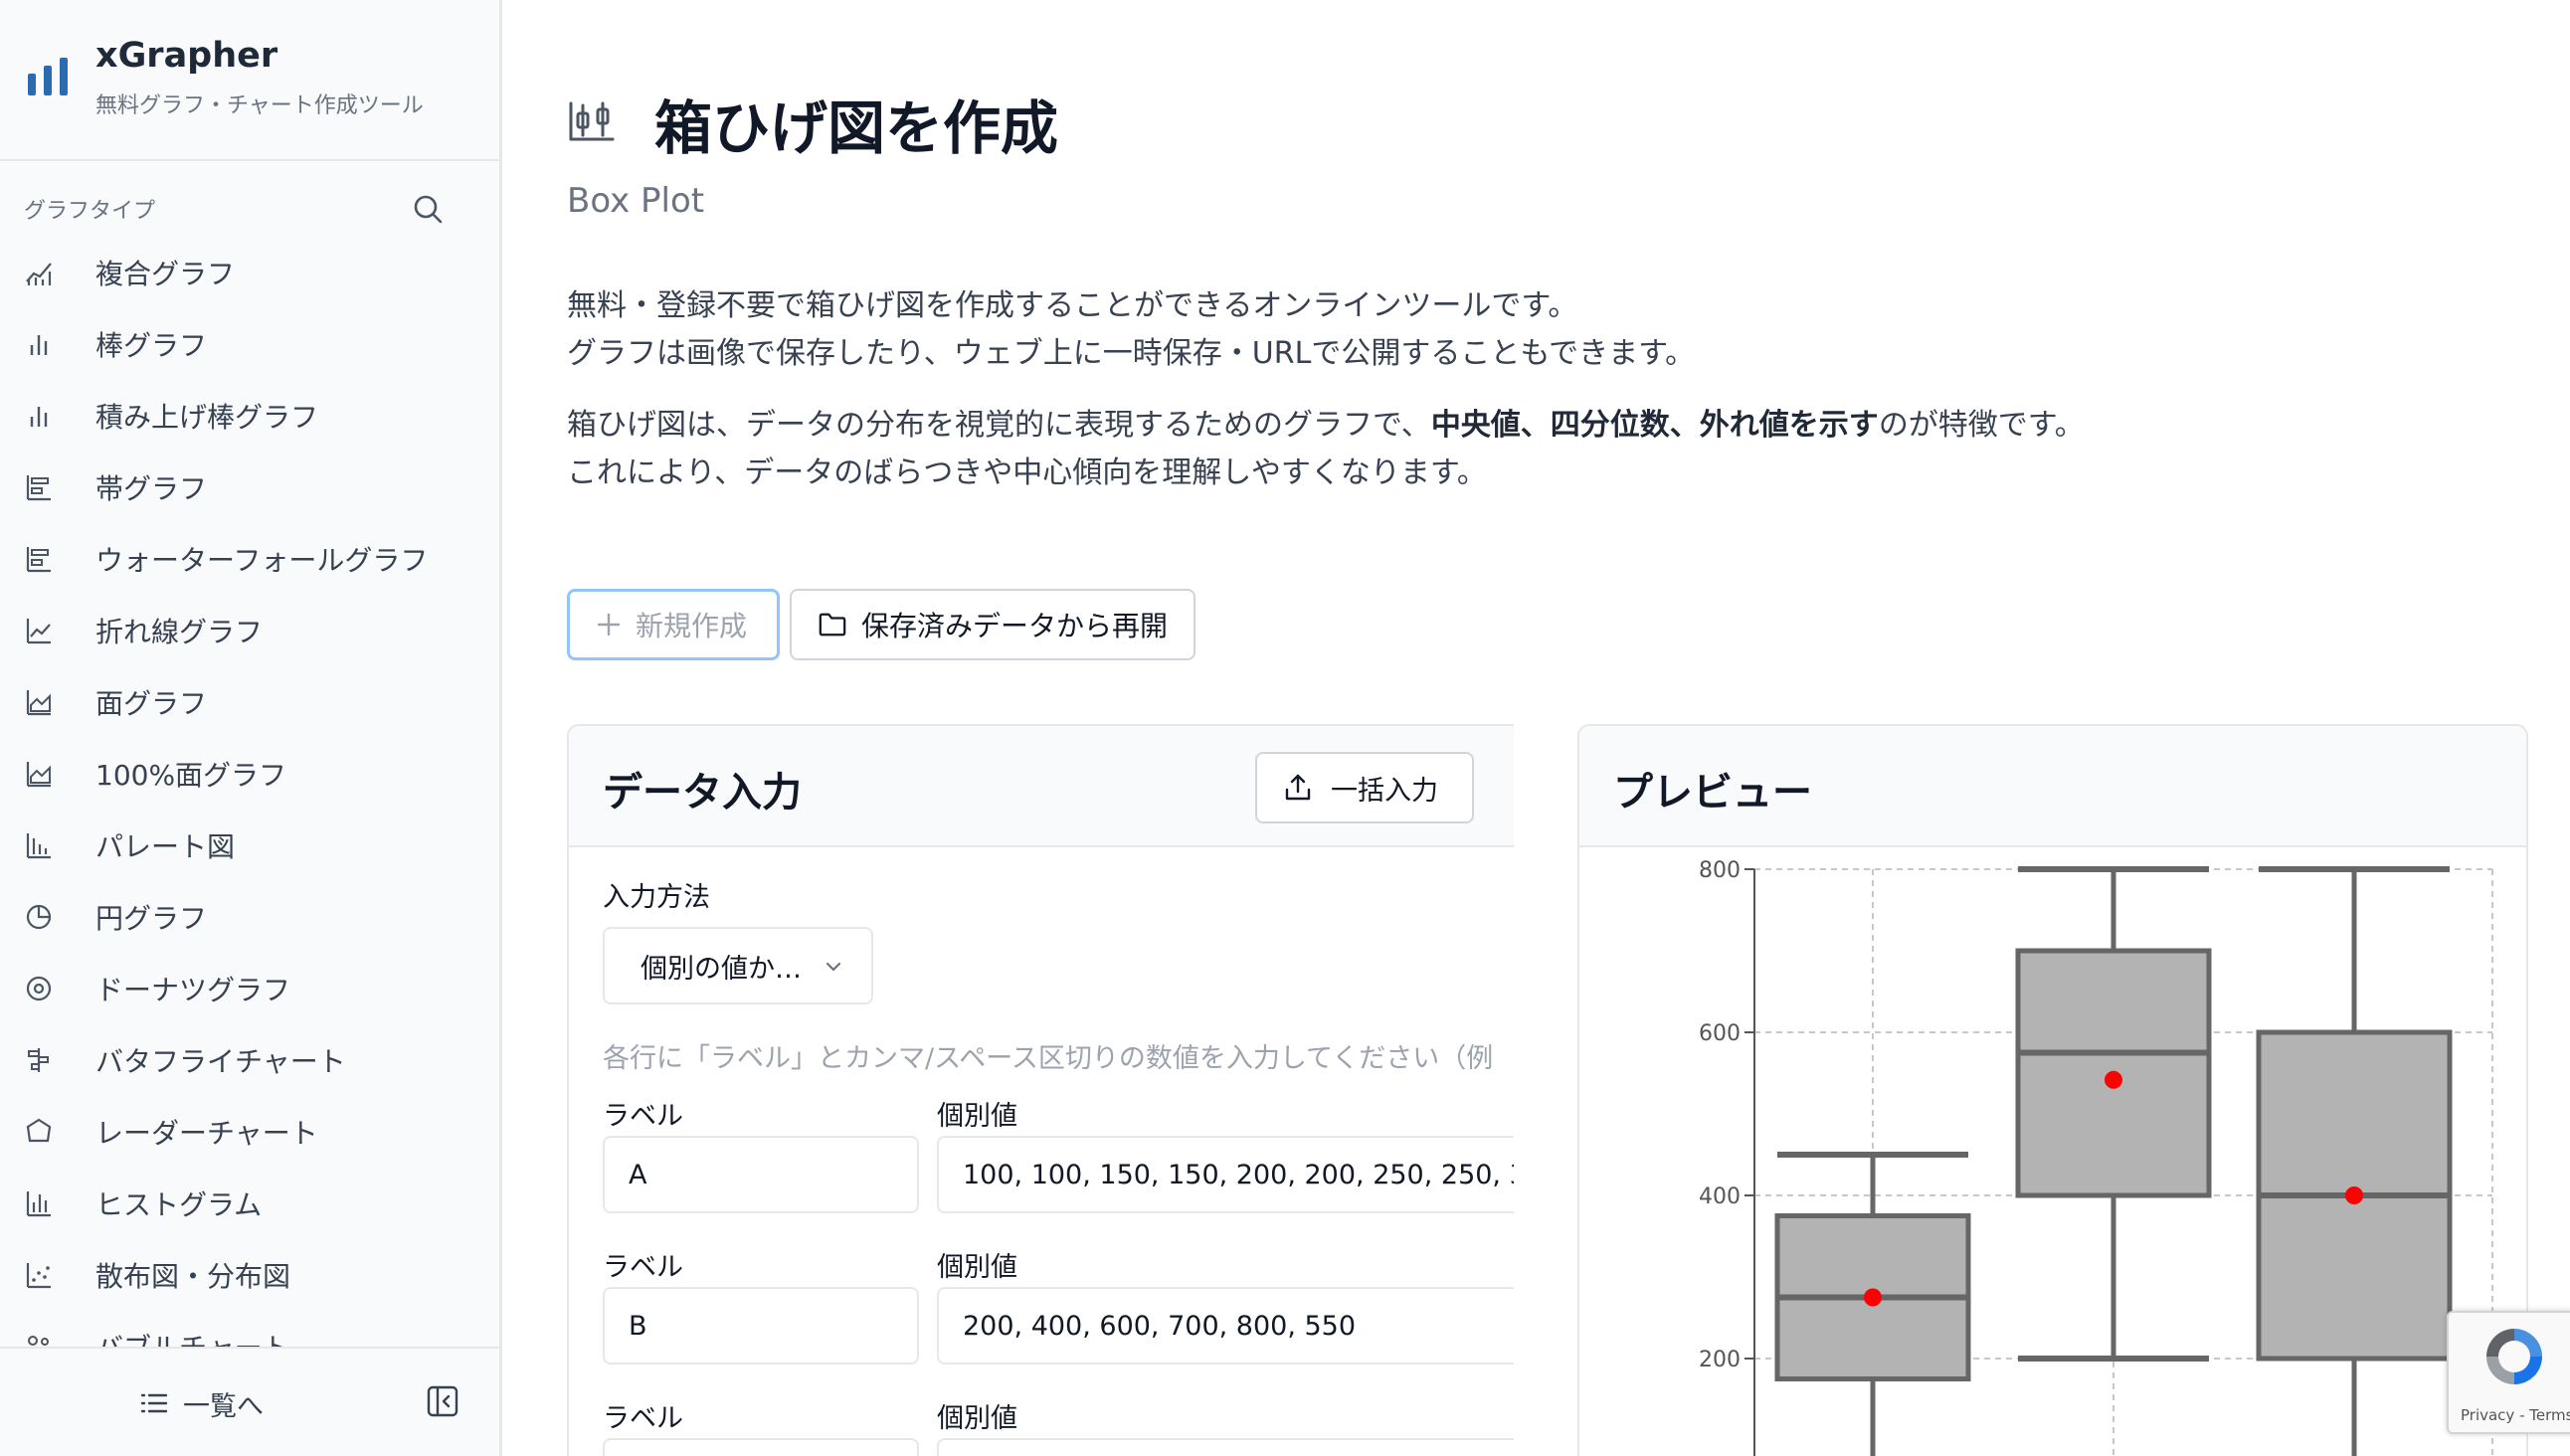  Describe the element at coordinates (999, 425) in the screenshot. I see `description-text: 箱ひげ図は、データの分布を視覚的に表現するためのグラフで、` at that location.